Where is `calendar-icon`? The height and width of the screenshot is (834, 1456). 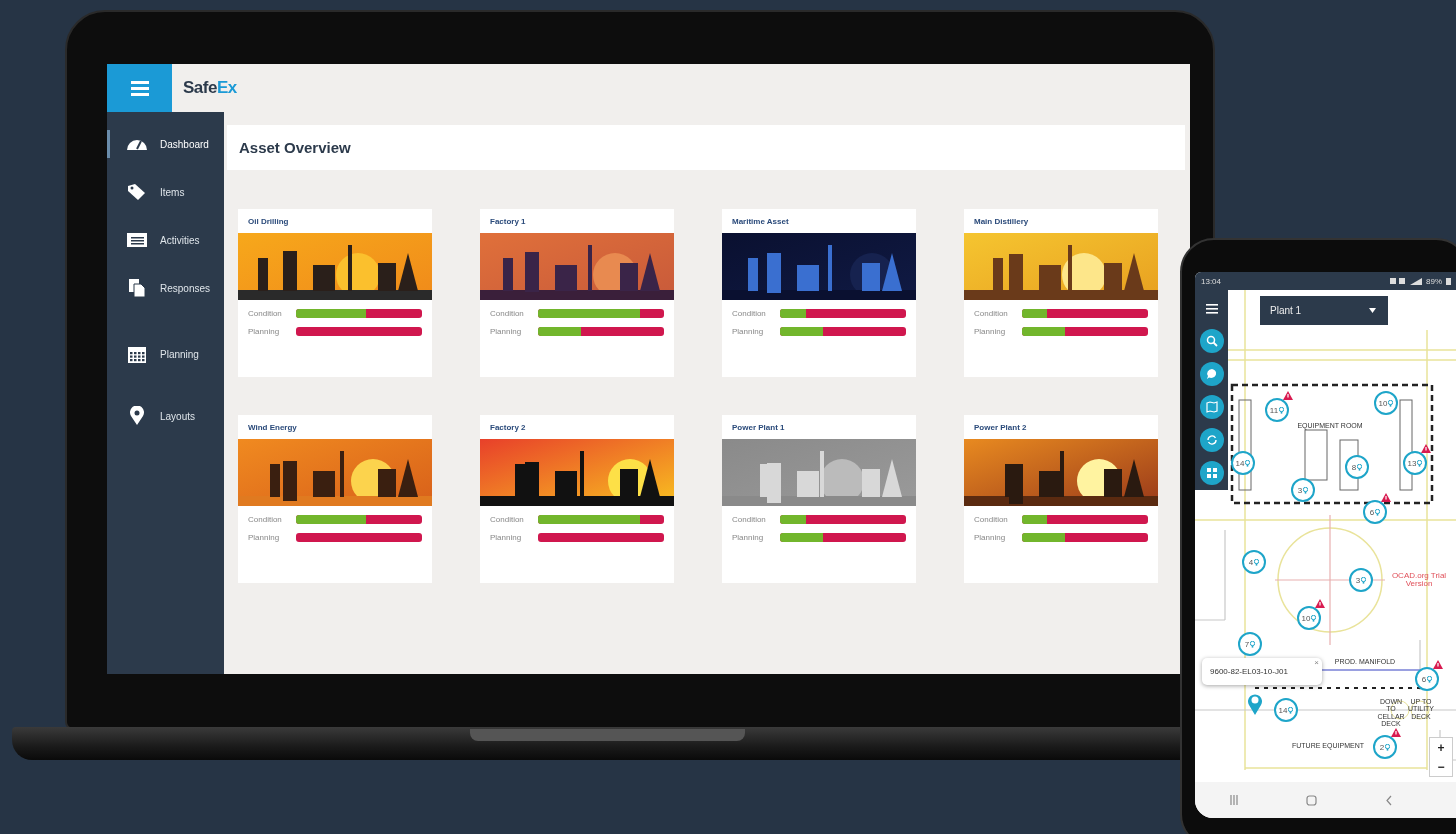
calendar-icon is located at coordinates (137, 354).